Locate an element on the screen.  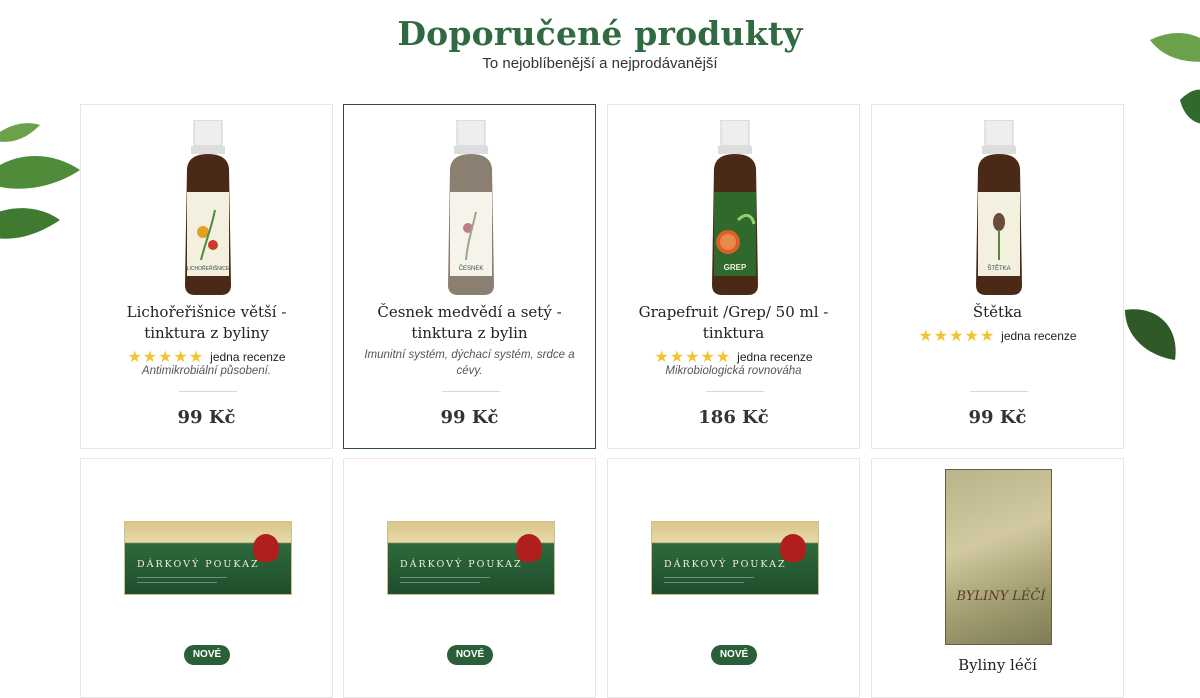
product-title: Grapefruit /Grep/ 50 ml - tinktura is located at coordinates (733, 323).